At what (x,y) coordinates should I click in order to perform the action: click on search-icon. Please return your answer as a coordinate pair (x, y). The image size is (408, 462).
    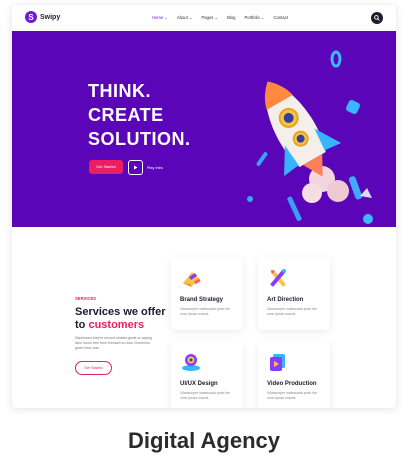
    Looking at the image, I should click on (377, 18).